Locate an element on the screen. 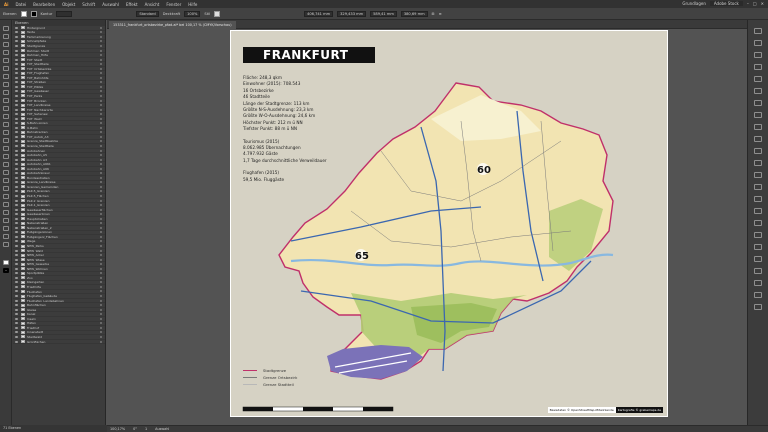 This screenshot has height=432, width=768. y-field: 329,433 mm is located at coordinates (352, 13).